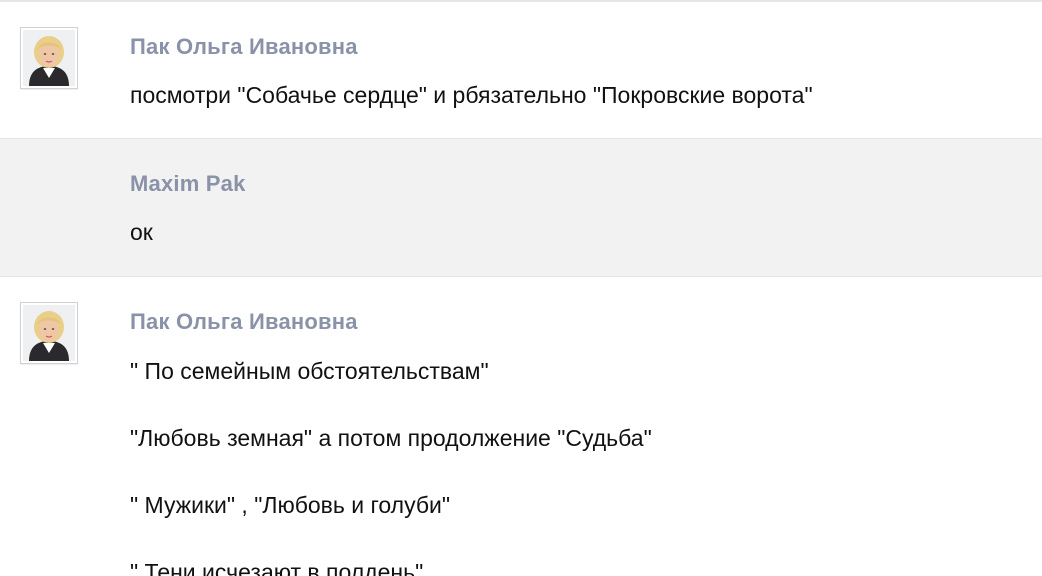 This screenshot has height=576, width=1042. I want to click on message-text-line: " По семейным обстоятельствам", so click(309, 371).